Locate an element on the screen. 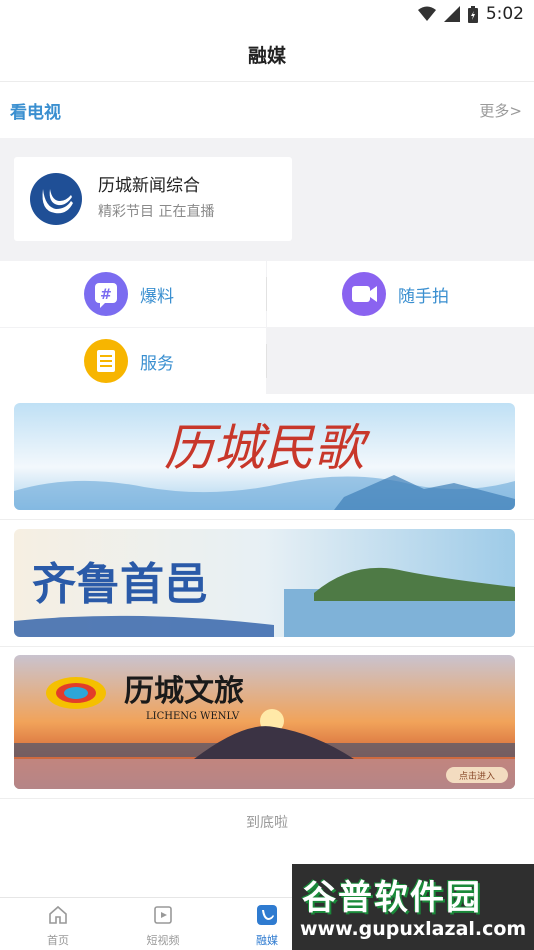 The width and height of the screenshot is (534, 950). feature-baoliao: # 爆料 is located at coordinates (133, 294).